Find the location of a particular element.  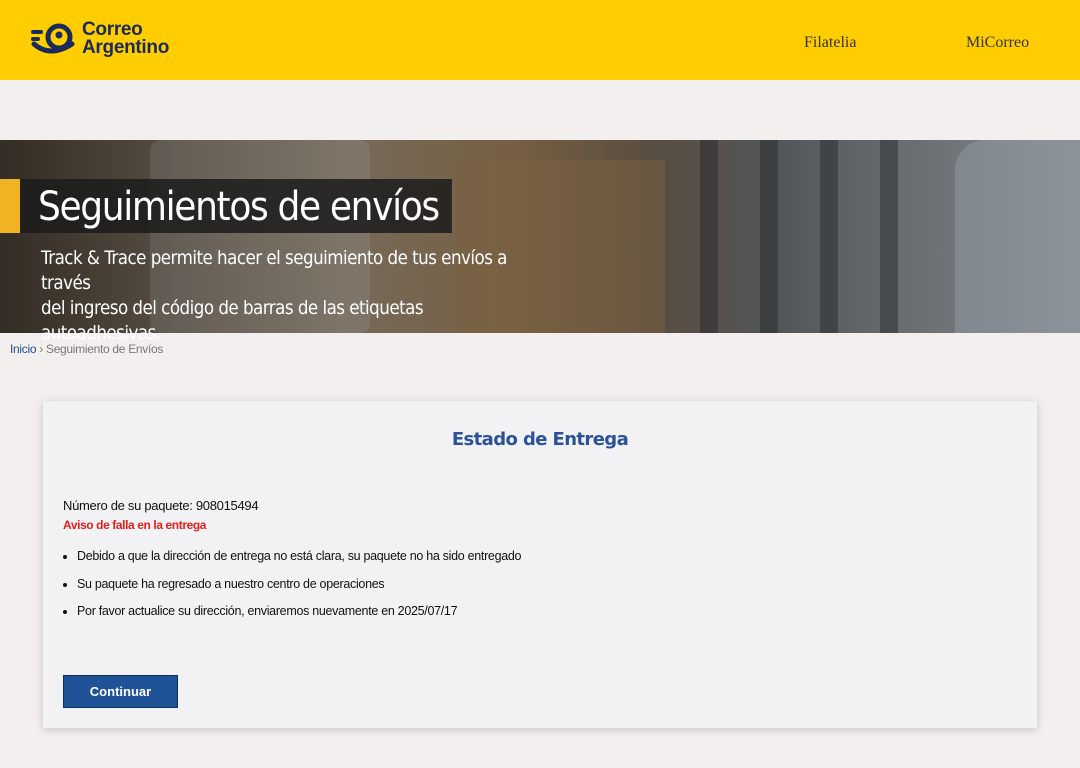

card-title: Estado de Entrega is located at coordinates (540, 439).